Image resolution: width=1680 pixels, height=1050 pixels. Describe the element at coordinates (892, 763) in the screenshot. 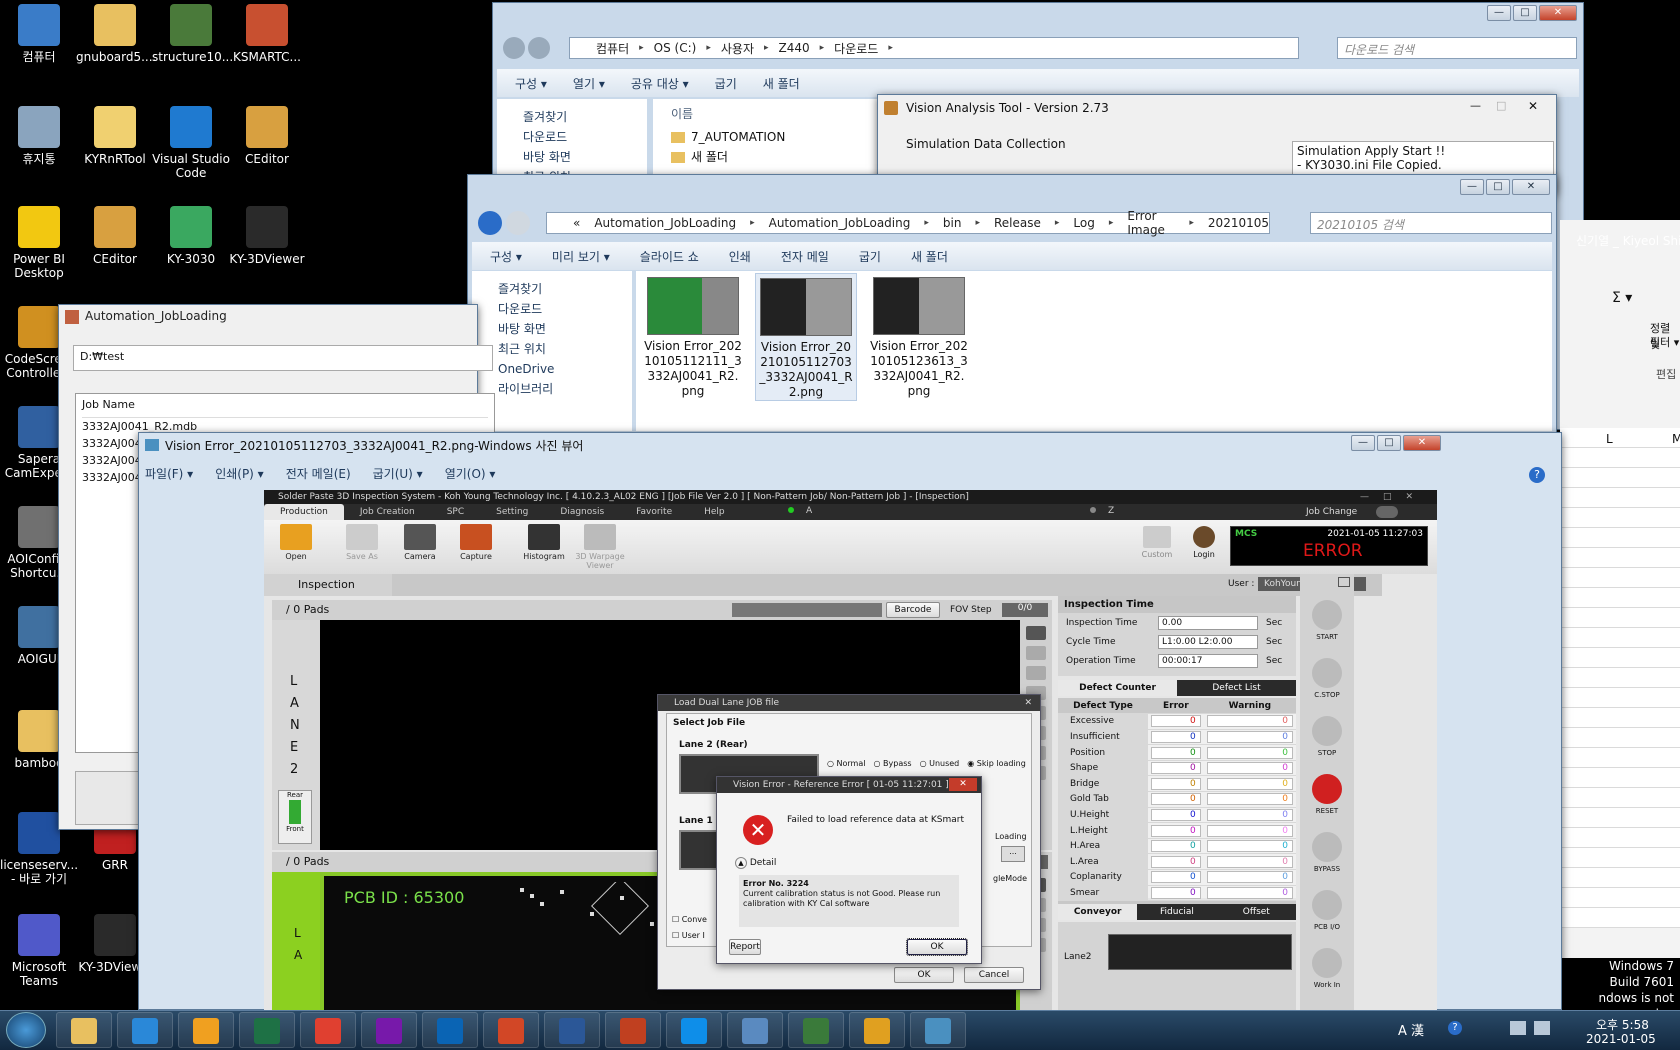

I see `mode-radio: ○ Bypass` at that location.